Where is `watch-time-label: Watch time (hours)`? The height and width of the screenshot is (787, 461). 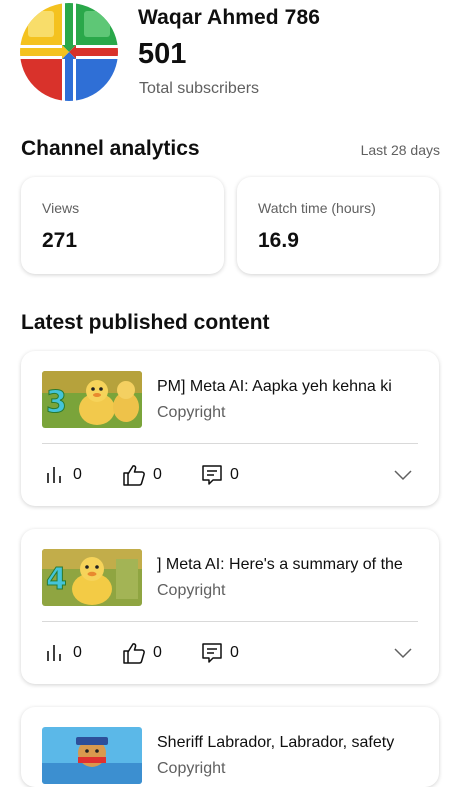 watch-time-label: Watch time (hours) is located at coordinates (317, 208).